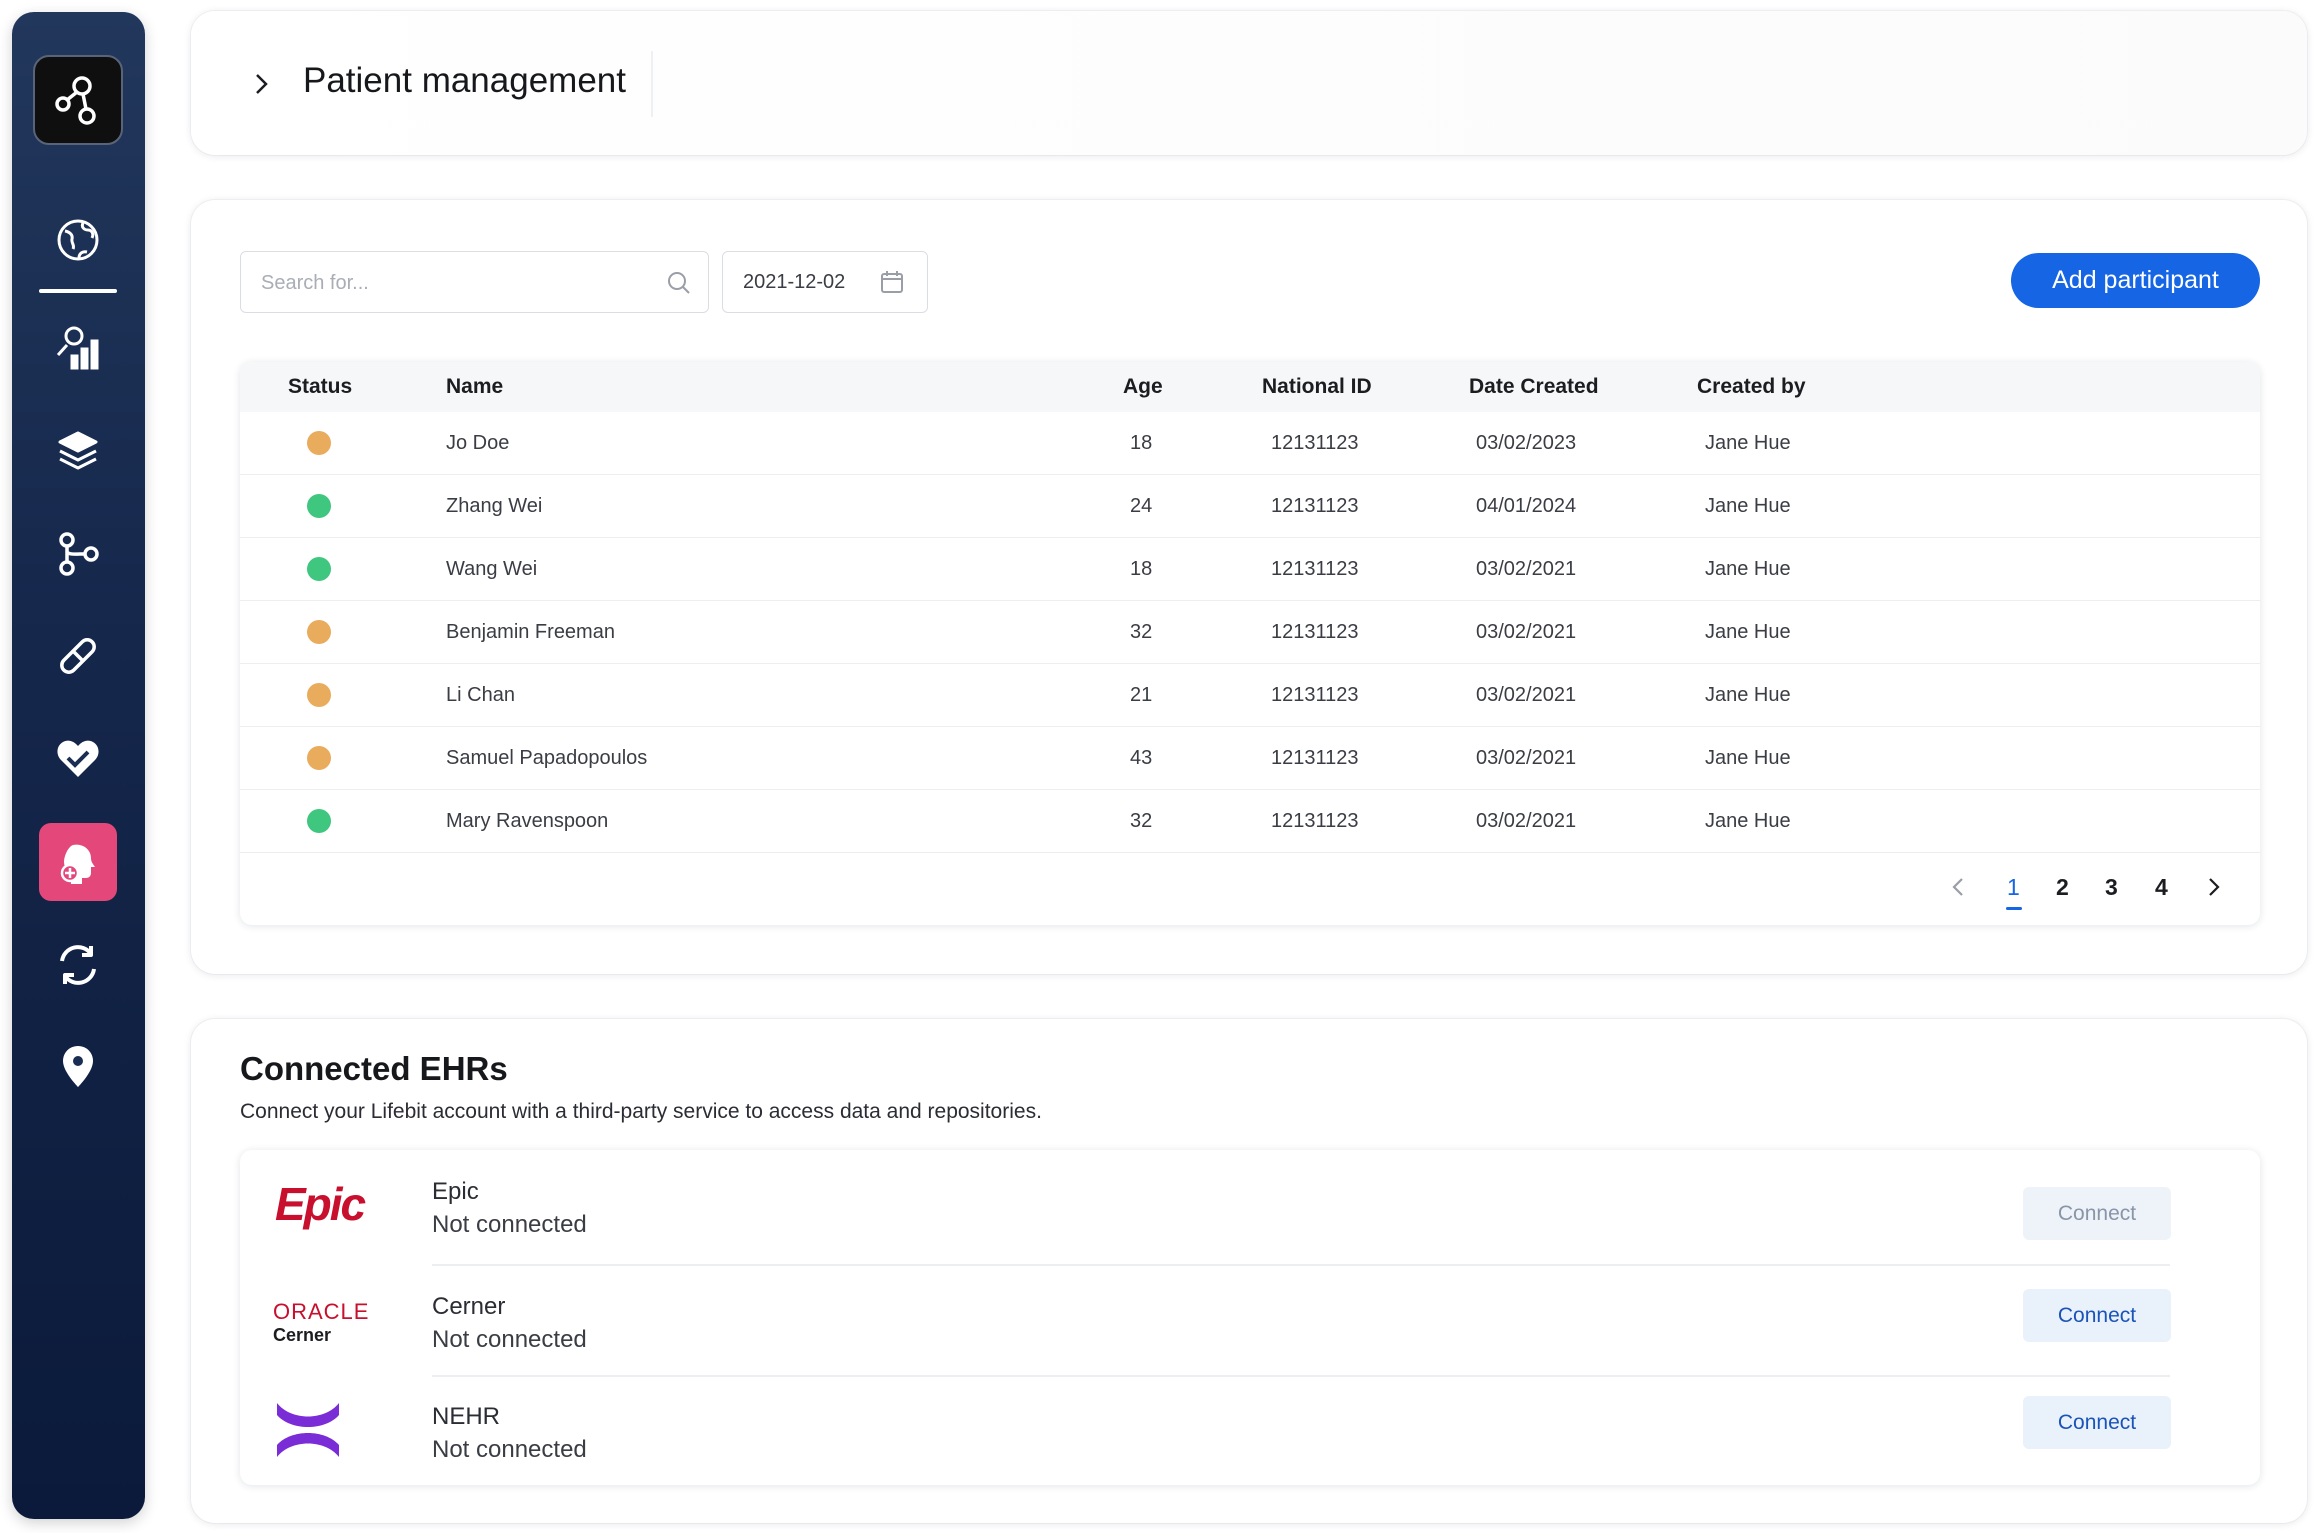  I want to click on nav-underline, so click(78, 291).